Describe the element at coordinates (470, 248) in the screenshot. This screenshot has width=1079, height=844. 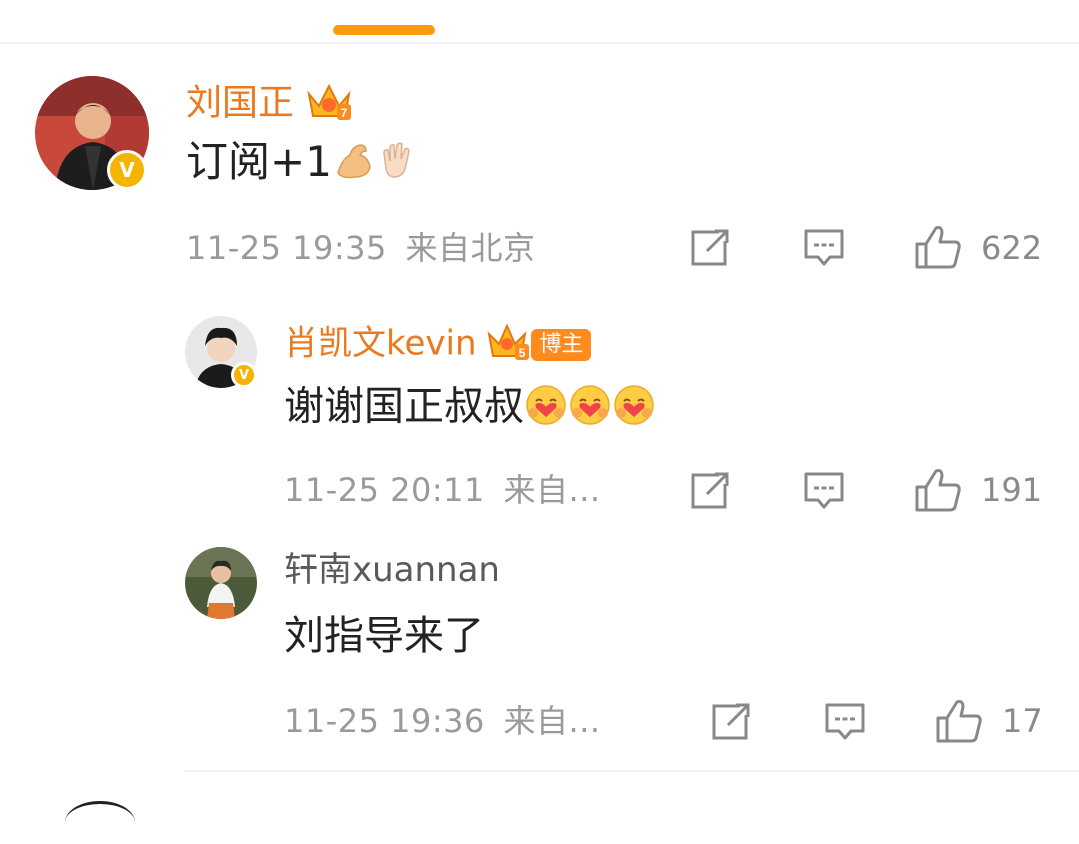
I see `location: 来自北京` at that location.